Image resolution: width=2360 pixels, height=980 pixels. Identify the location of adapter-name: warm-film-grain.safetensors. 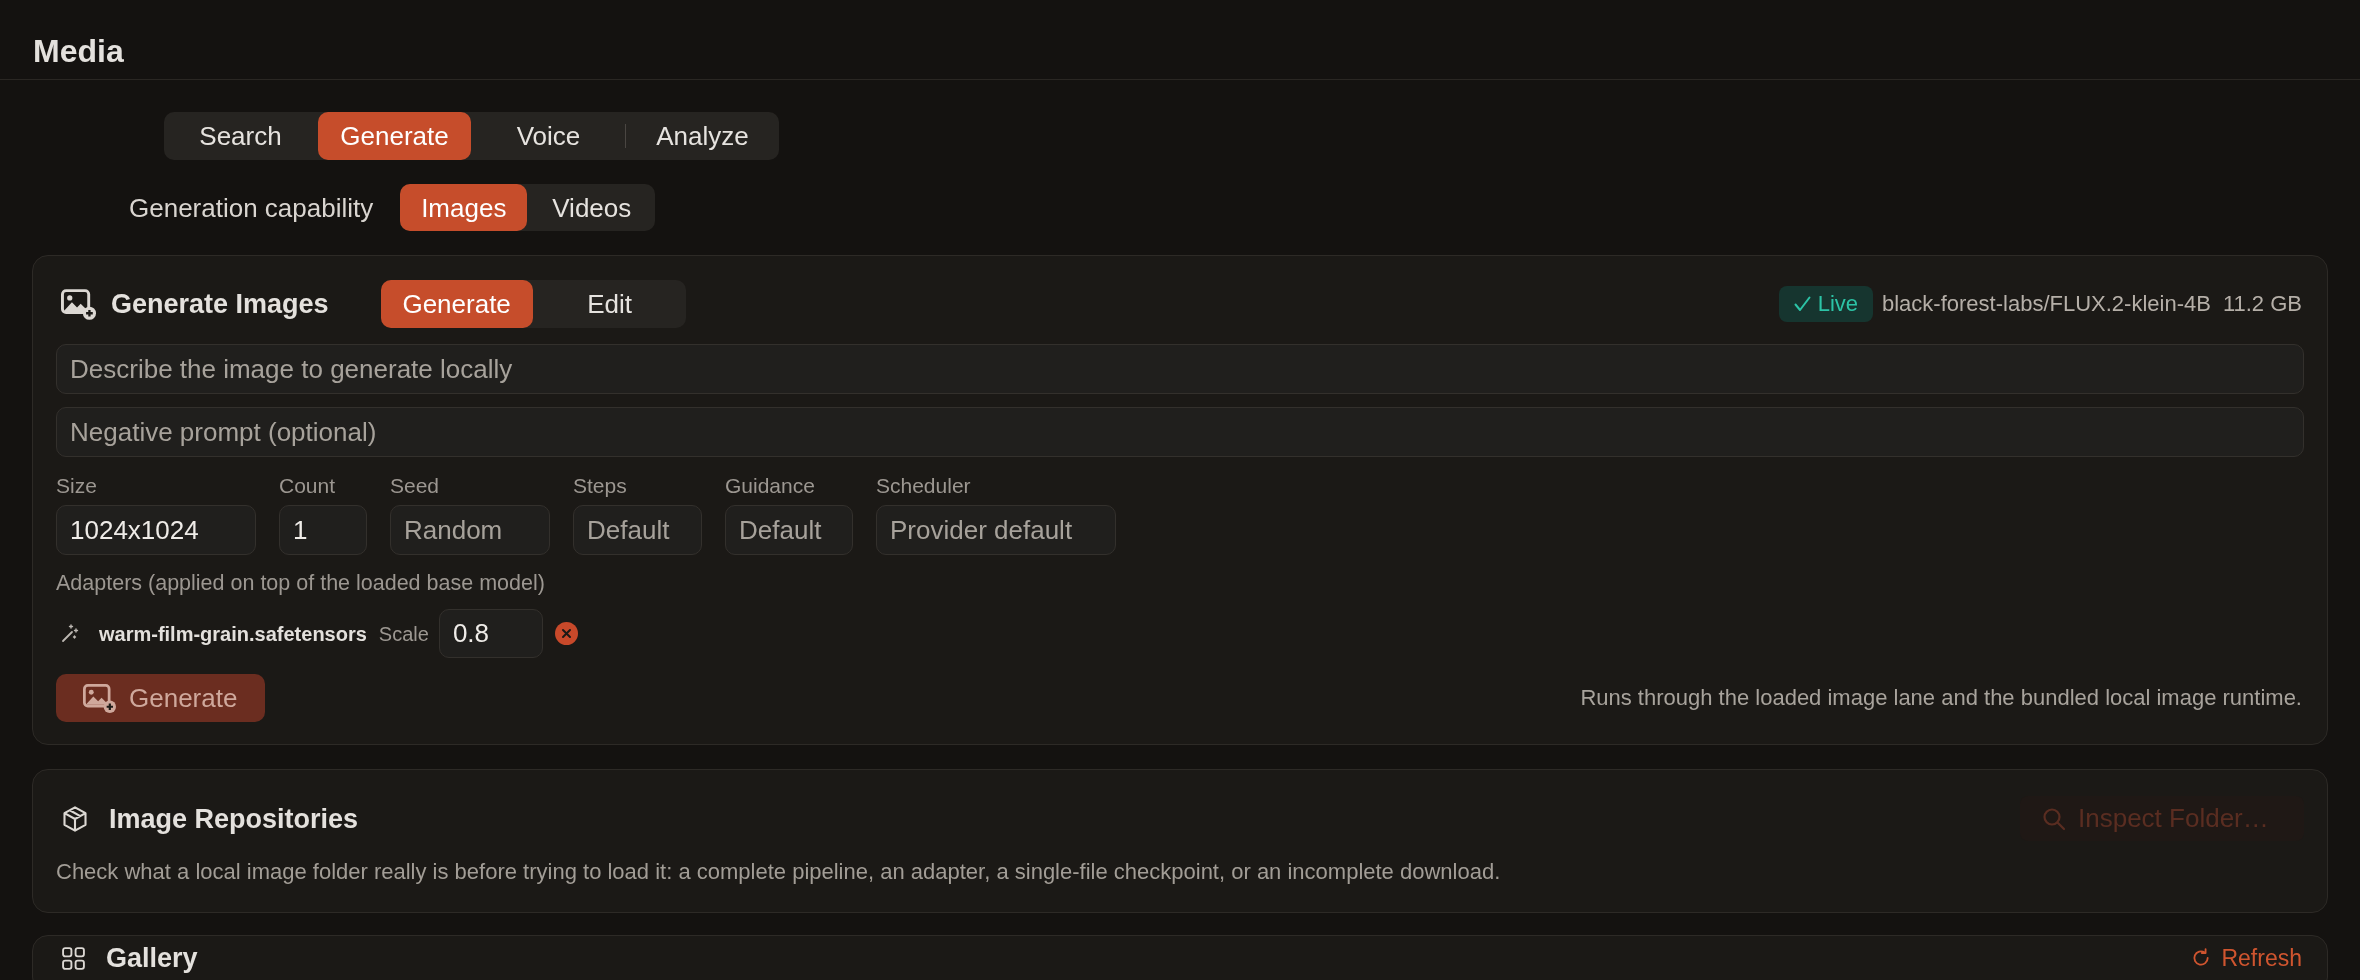
(233, 633).